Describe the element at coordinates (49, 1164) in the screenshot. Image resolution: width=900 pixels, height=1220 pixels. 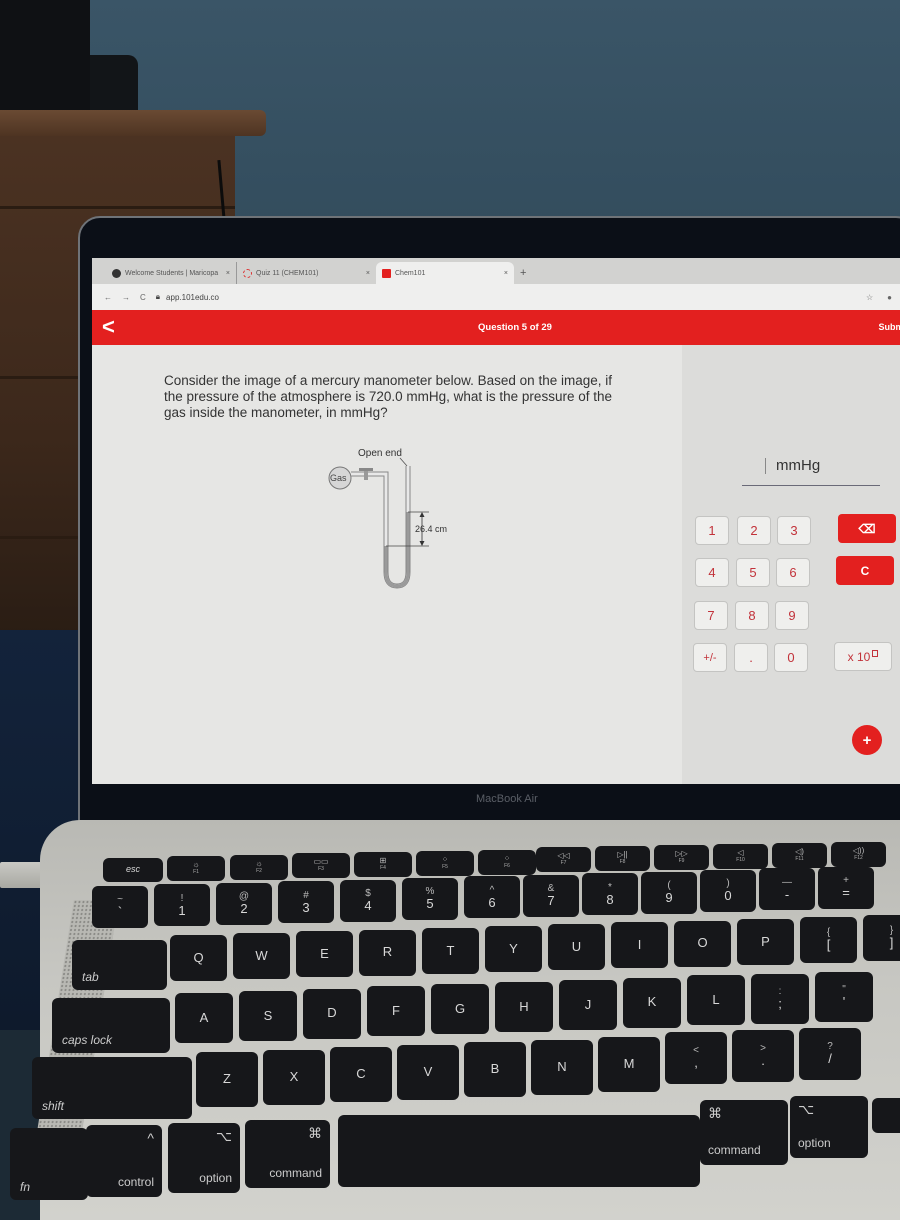
I see `key-fn: fn` at that location.